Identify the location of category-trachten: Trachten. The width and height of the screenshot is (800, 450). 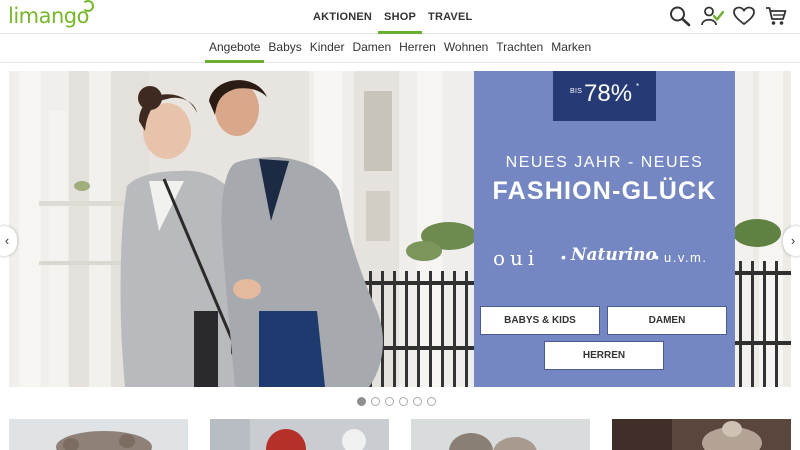
(519, 48).